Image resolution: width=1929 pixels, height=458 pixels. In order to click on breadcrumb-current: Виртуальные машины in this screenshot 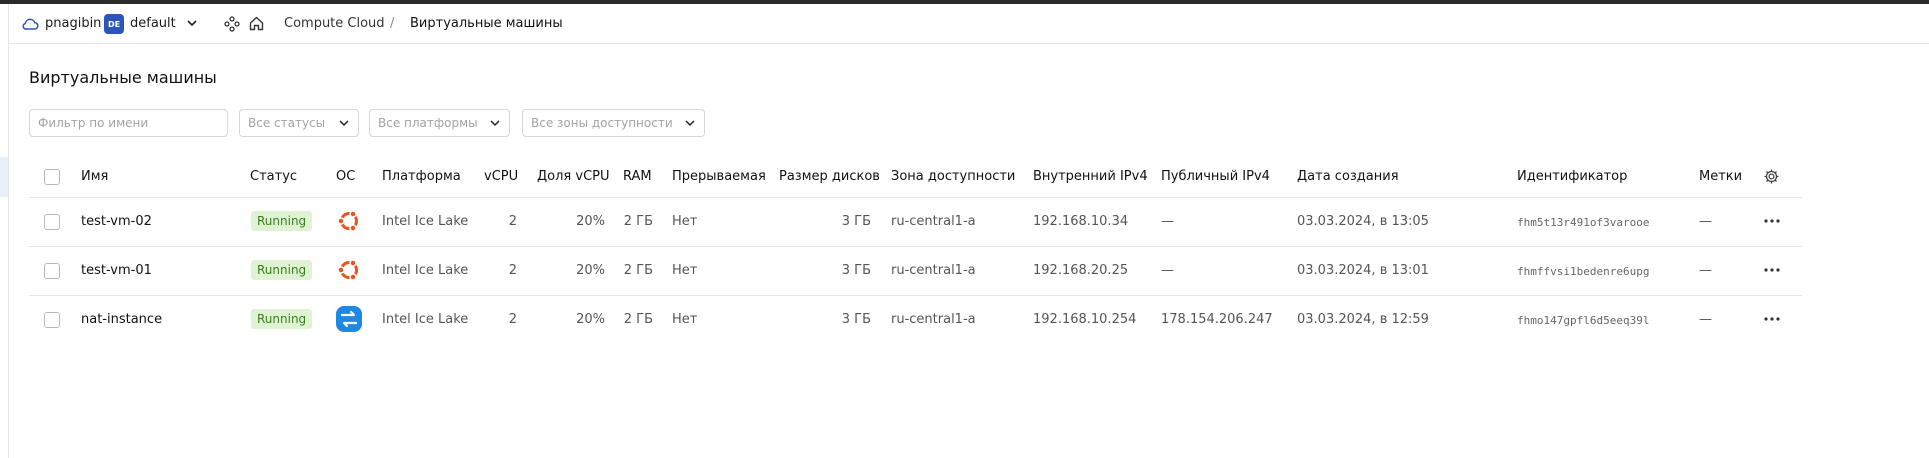, I will do `click(486, 23)`.